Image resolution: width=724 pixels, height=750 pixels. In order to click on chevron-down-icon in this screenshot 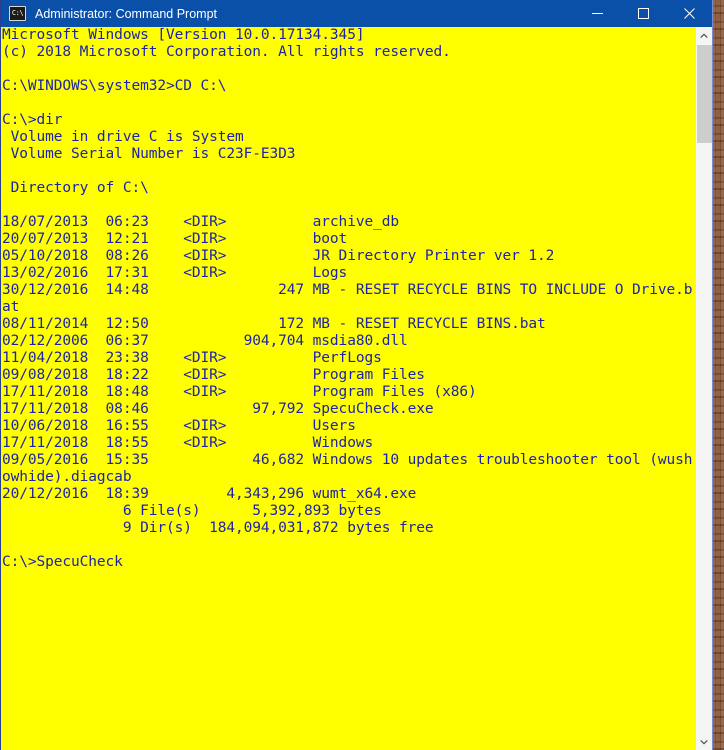, I will do `click(704, 742)`.